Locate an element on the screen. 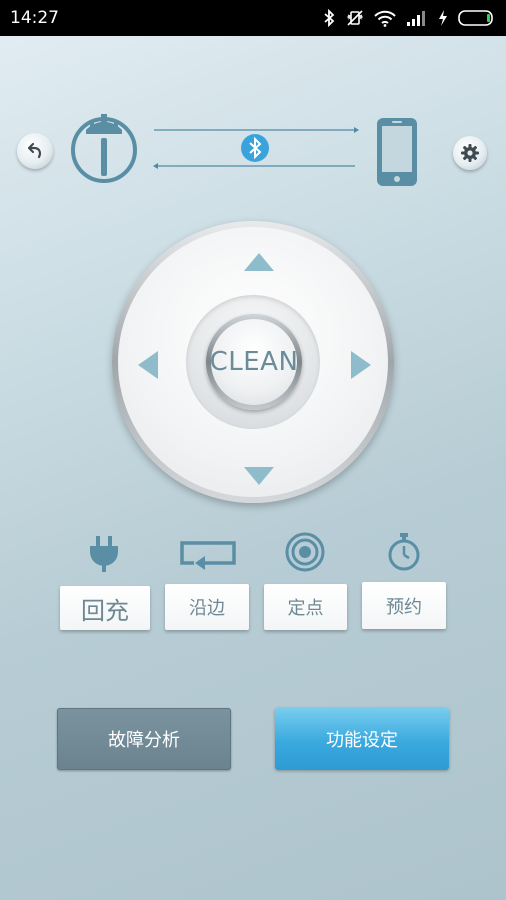  edge-clean-button: 沿边 is located at coordinates (207, 607).